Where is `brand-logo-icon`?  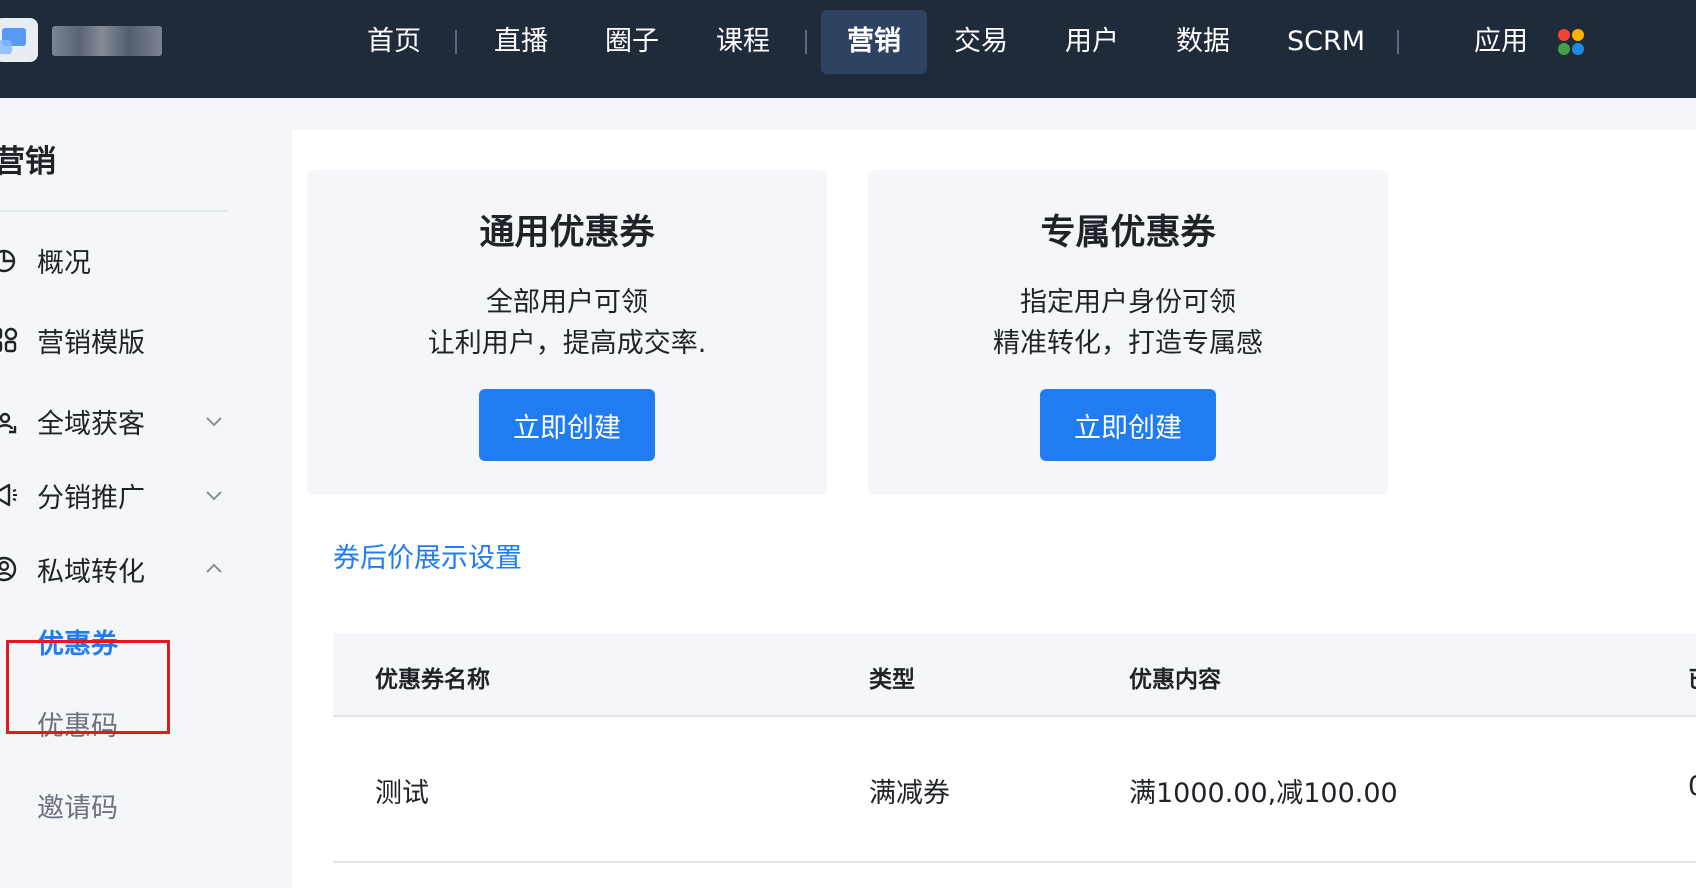 brand-logo-icon is located at coordinates (19, 40).